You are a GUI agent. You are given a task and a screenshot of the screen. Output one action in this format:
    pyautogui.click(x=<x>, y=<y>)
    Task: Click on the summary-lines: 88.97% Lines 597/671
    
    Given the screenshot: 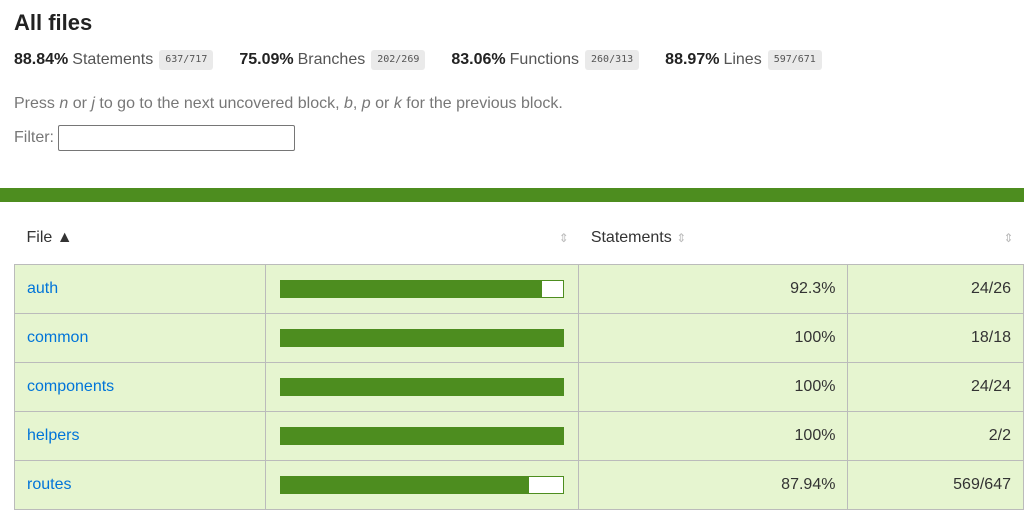 What is the action you would take?
    pyautogui.click(x=743, y=60)
    